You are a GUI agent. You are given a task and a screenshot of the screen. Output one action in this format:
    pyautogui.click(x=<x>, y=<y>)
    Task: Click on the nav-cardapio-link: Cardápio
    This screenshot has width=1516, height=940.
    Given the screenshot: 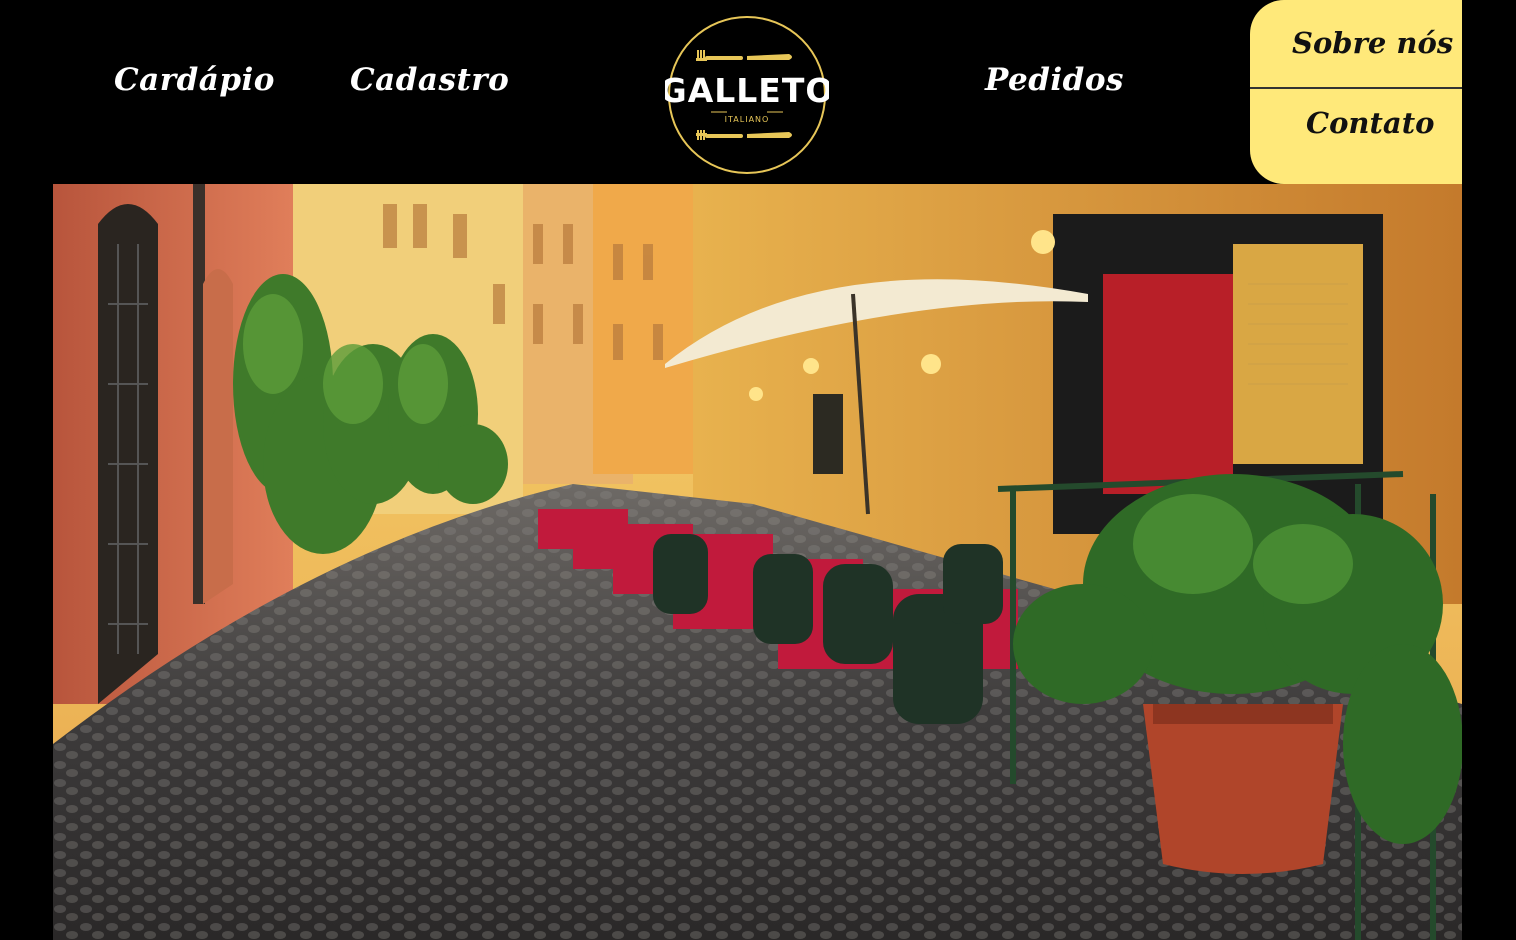 What is the action you would take?
    pyautogui.click(x=194, y=80)
    